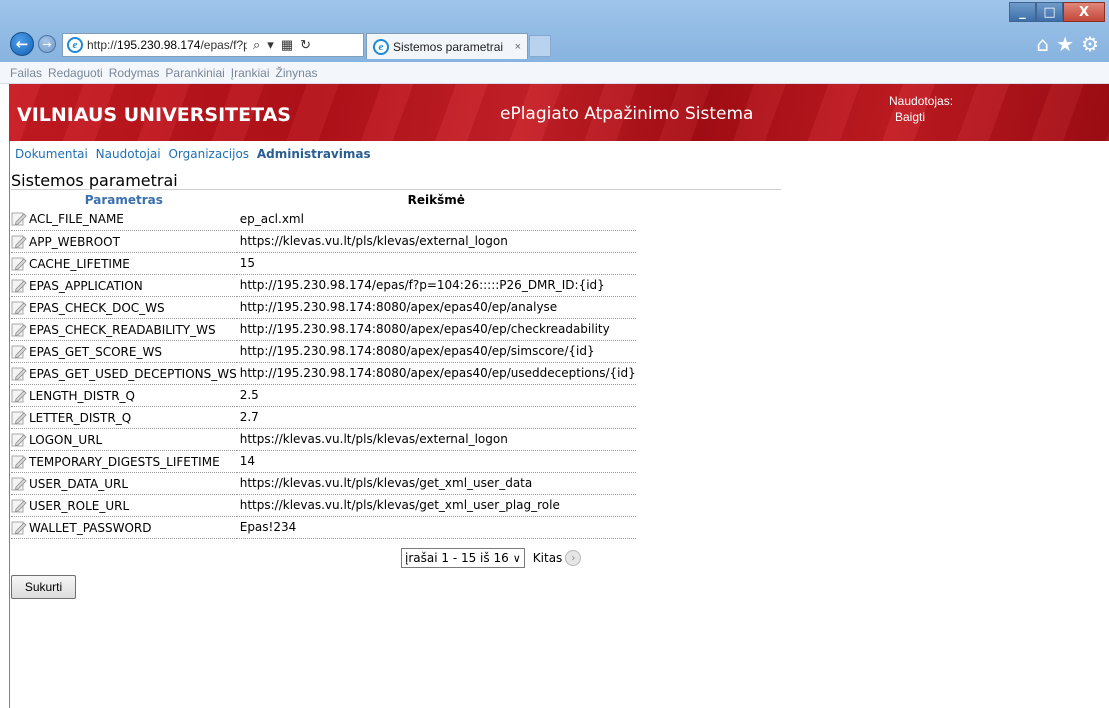  Describe the element at coordinates (1022, 12) in the screenshot. I see `minimize-button: _` at that location.